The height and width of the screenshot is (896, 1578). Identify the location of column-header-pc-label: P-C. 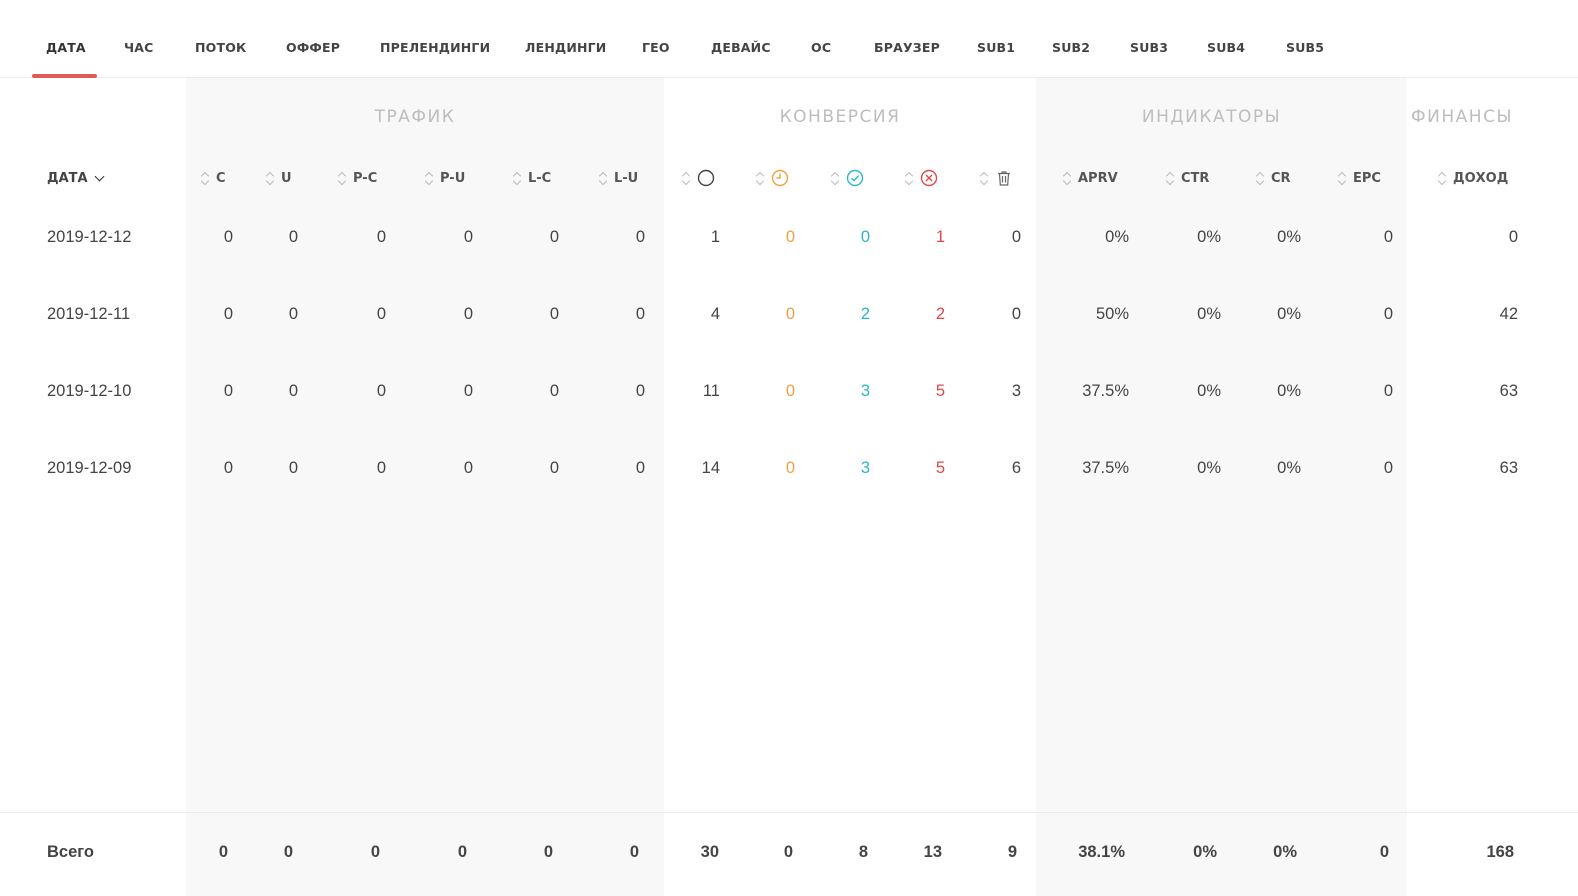
(365, 178).